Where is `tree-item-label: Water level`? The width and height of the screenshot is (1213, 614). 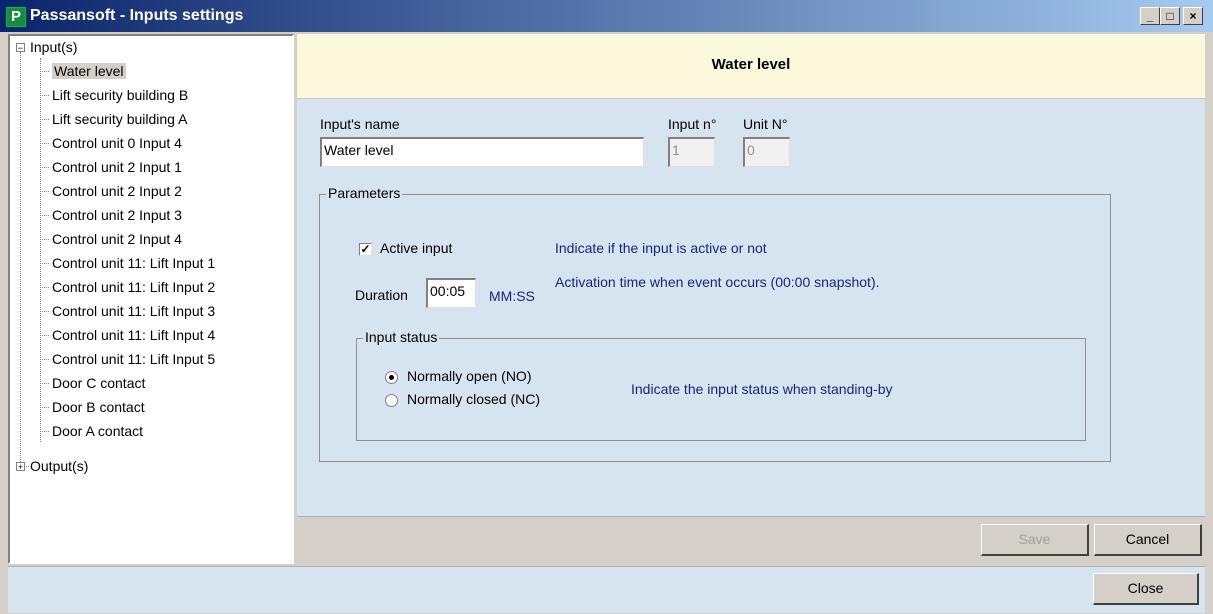 tree-item-label: Water level is located at coordinates (89, 71).